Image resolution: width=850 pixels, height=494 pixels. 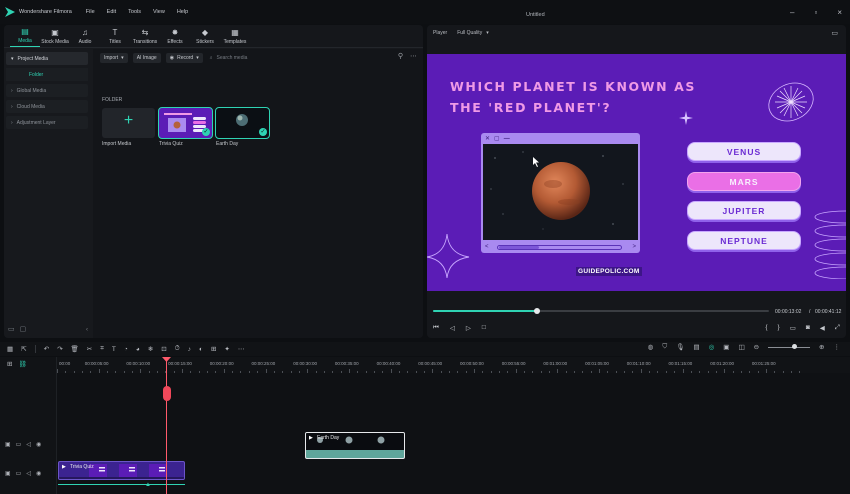 What do you see at coordinates (789, 346) in the screenshot?
I see `zoom-slider` at bounding box center [789, 346].